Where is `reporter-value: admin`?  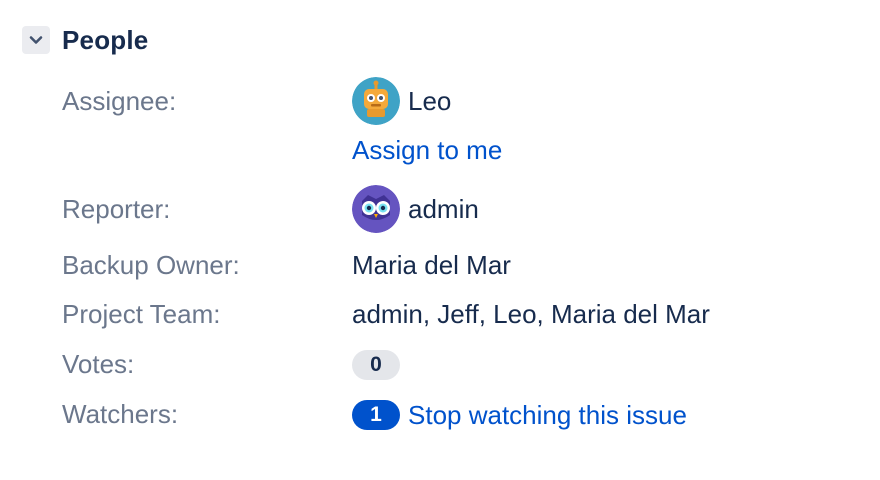
reporter-value: admin is located at coordinates (415, 209).